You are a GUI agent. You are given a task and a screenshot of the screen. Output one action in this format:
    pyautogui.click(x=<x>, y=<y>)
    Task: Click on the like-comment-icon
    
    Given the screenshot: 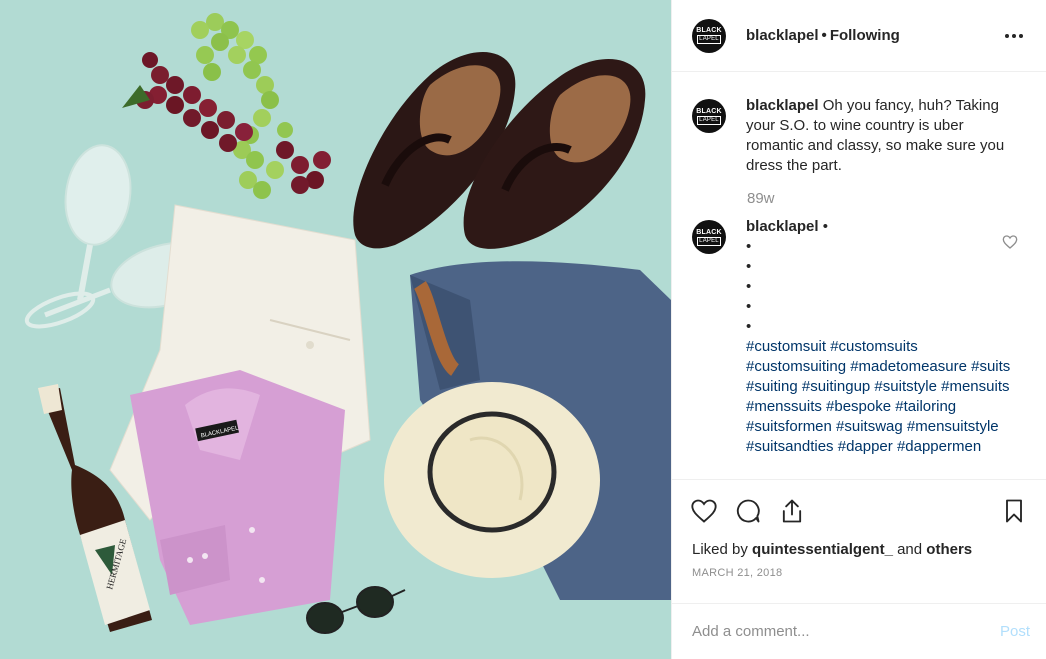 What is the action you would take?
    pyautogui.click(x=1010, y=242)
    